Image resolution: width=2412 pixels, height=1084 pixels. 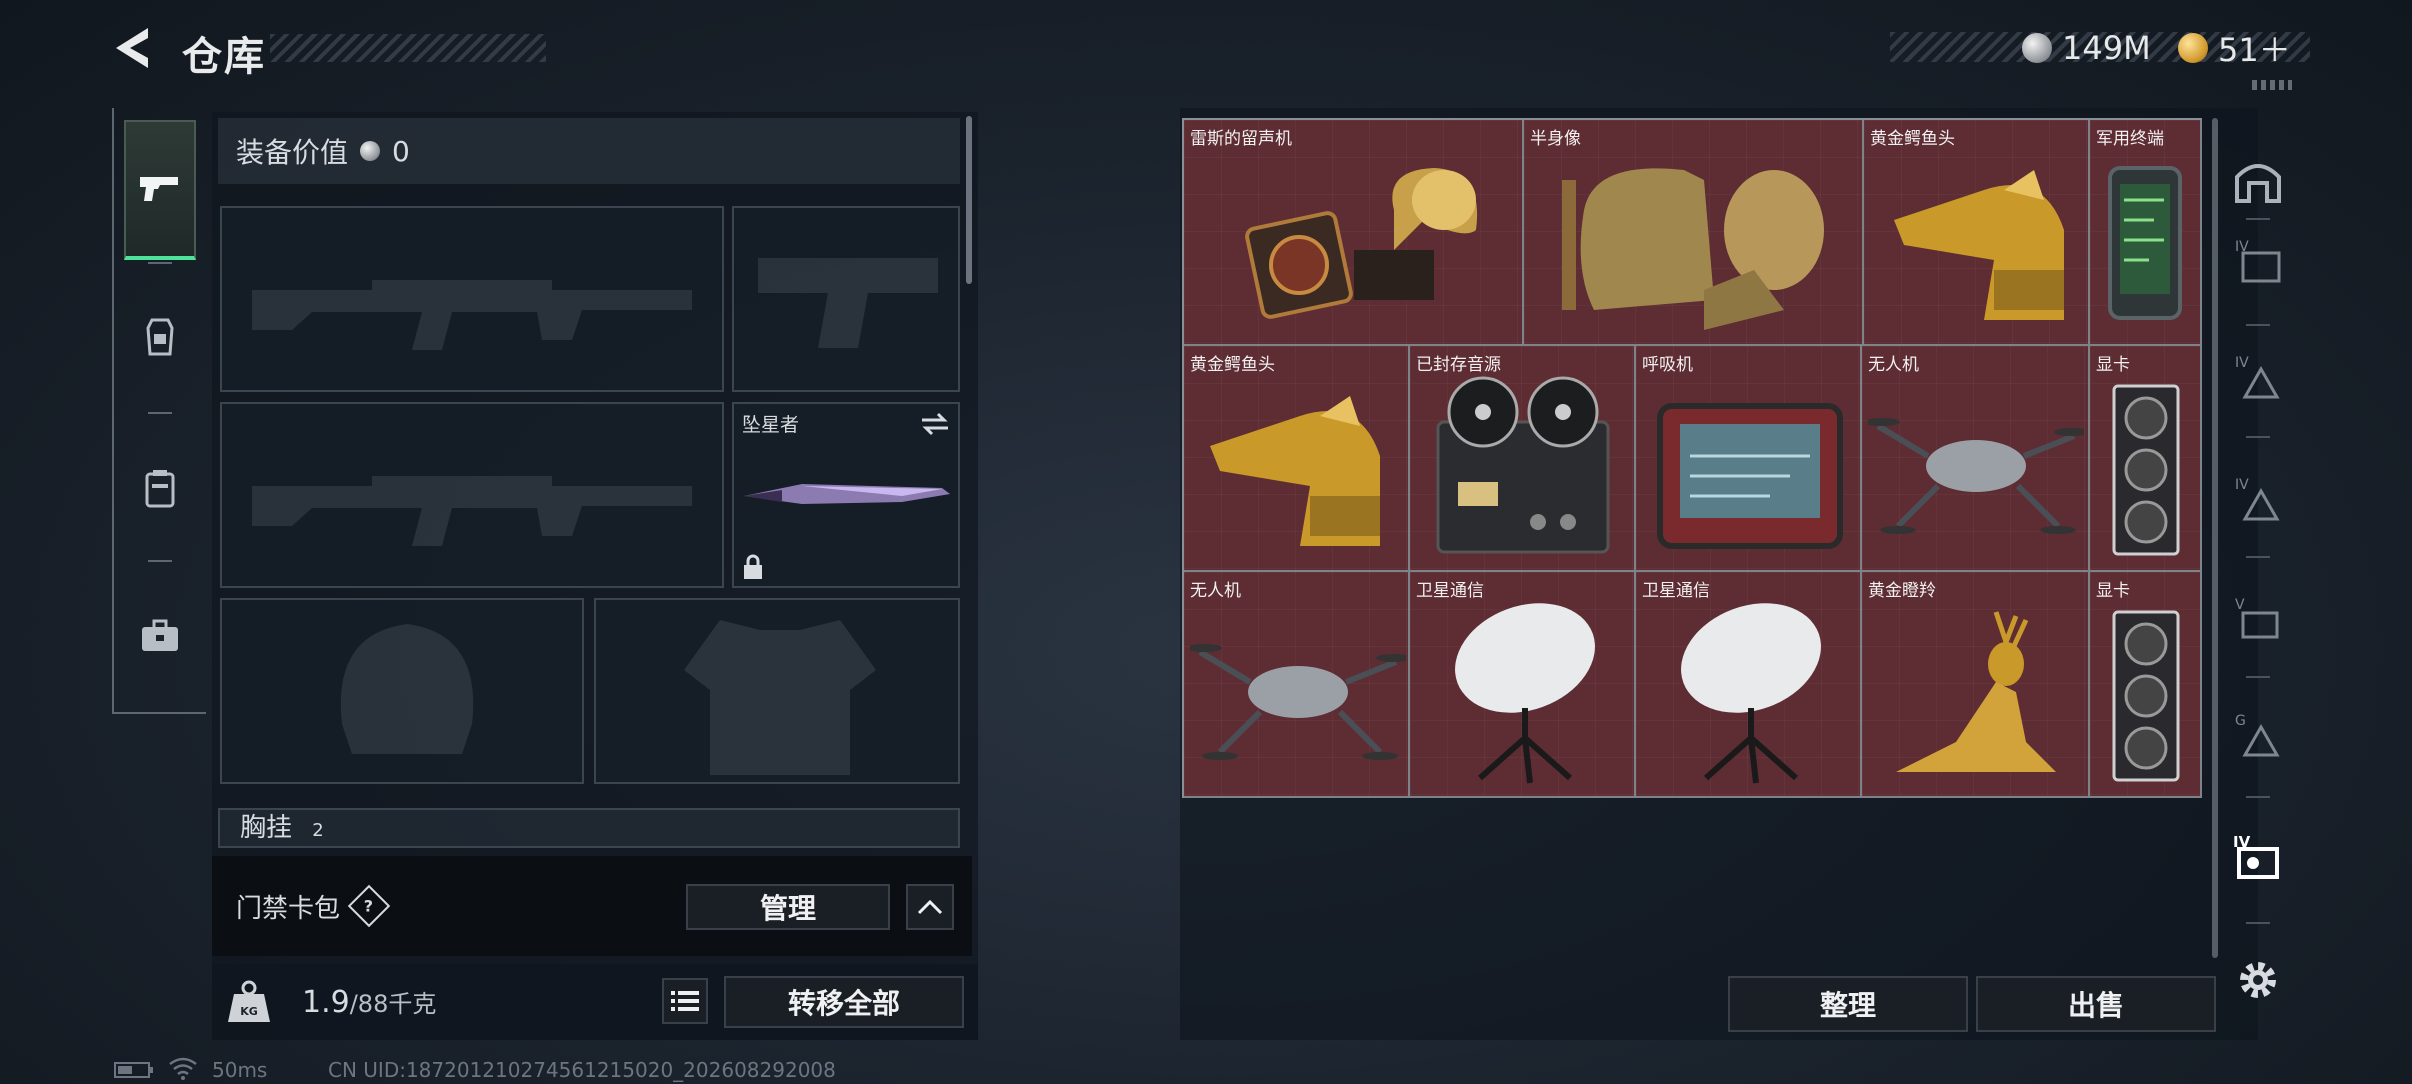 I want to click on gold-currency: 51＋, so click(x=2234, y=48).